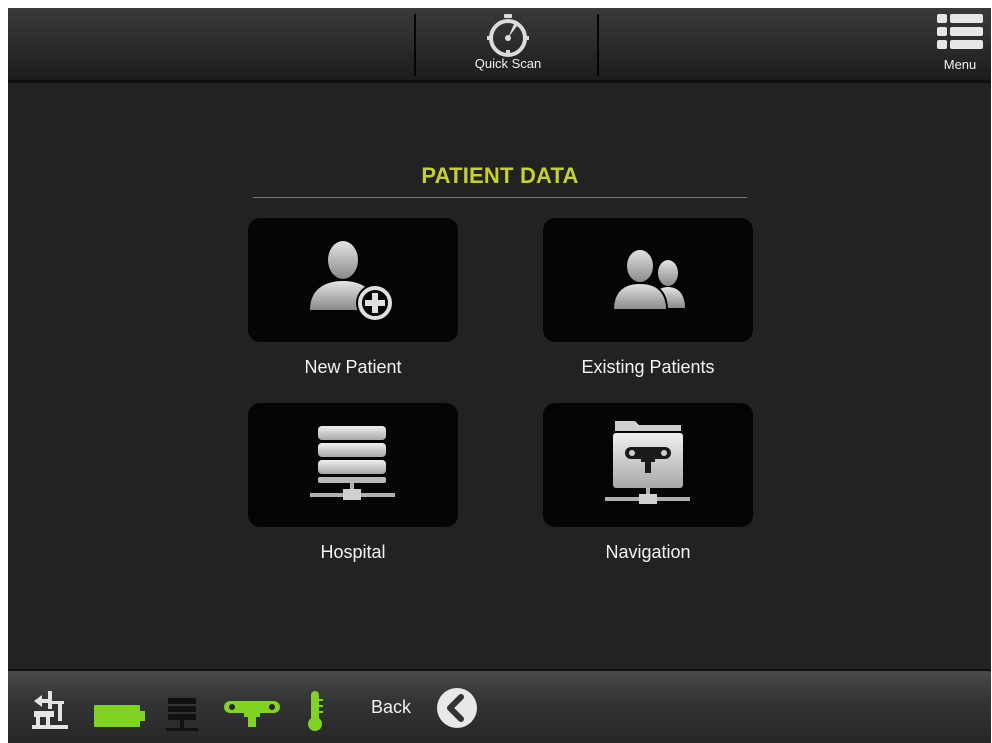 This screenshot has width=992, height=743. What do you see at coordinates (500, 175) in the screenshot?
I see `page-title: PATIENT DATA` at bounding box center [500, 175].